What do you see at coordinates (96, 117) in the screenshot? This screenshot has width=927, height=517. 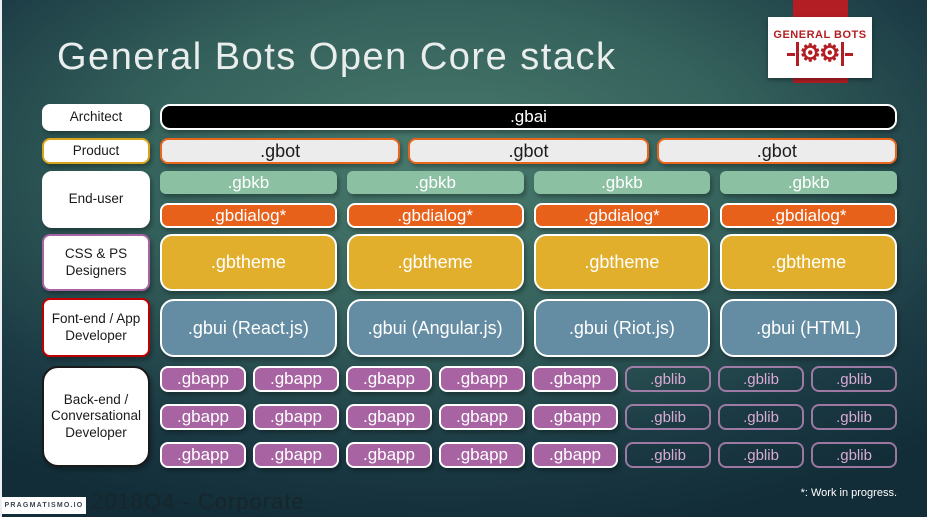 I see `role-label-architect: Architect` at bounding box center [96, 117].